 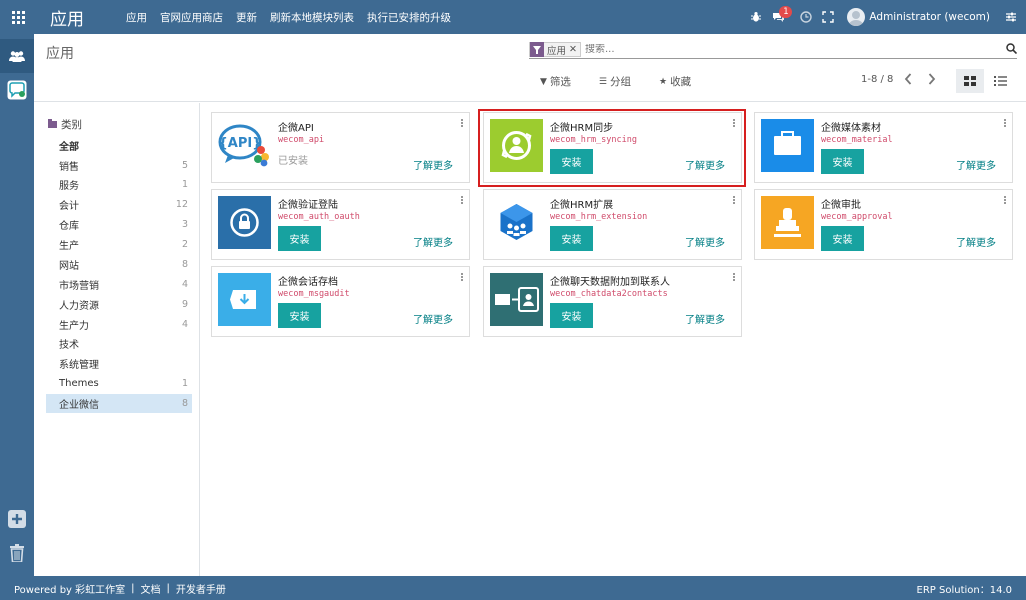 What do you see at coordinates (1011, 17) in the screenshot?
I see `settings-sliders-icon` at bounding box center [1011, 17].